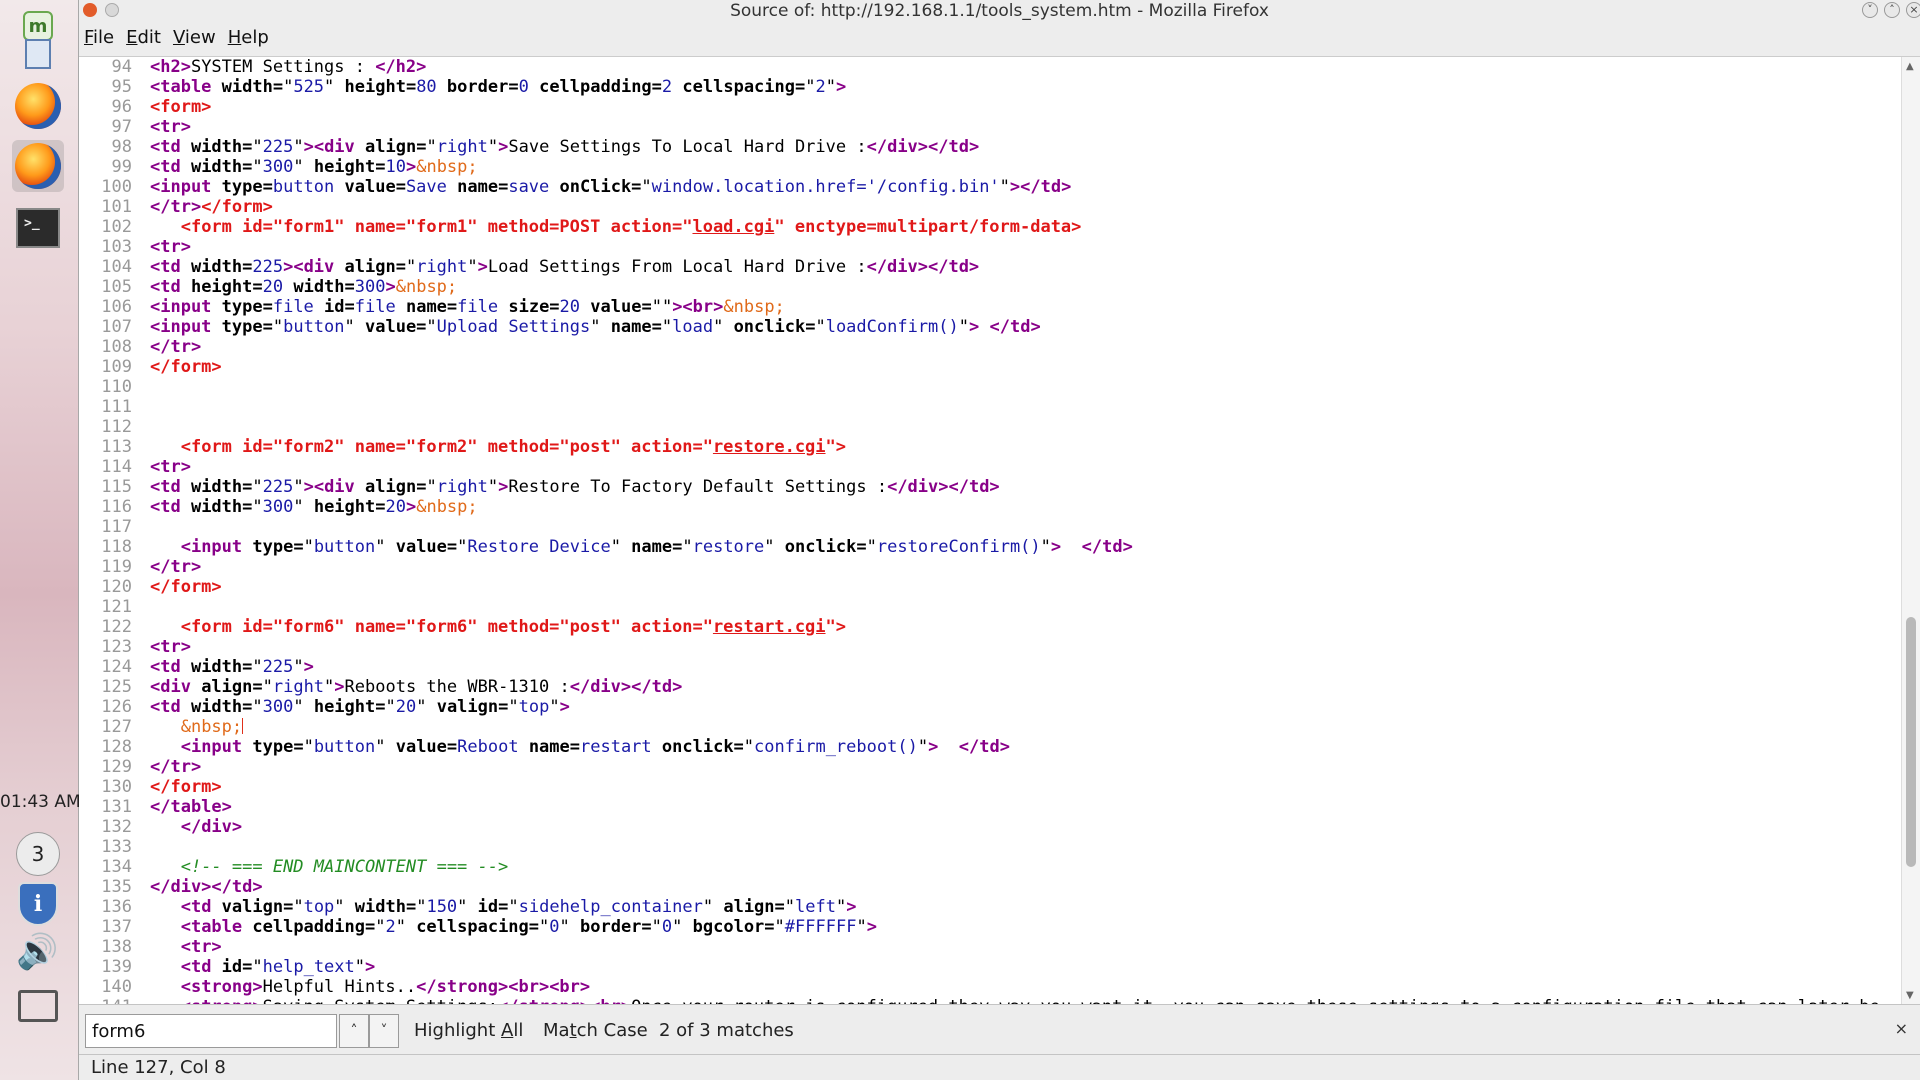 The width and height of the screenshot is (1920, 1080). I want to click on line-number: 112, so click(116, 427).